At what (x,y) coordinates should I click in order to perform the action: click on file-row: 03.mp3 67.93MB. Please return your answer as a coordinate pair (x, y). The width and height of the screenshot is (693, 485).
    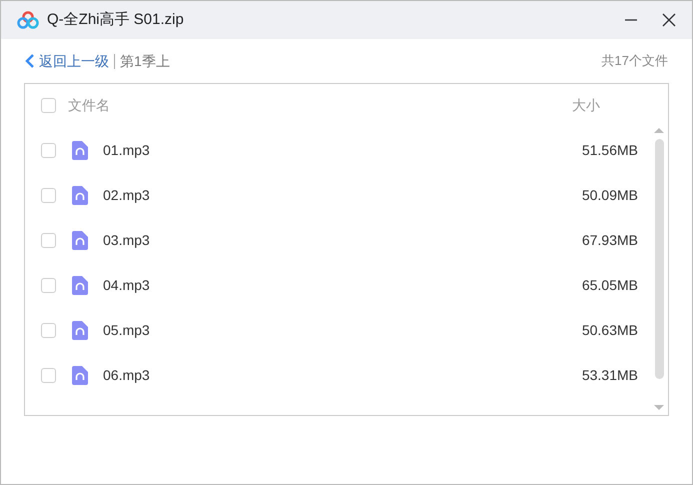
    Looking at the image, I should click on (338, 240).